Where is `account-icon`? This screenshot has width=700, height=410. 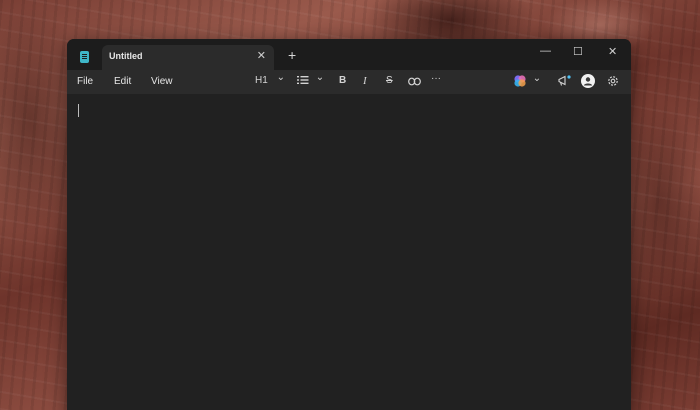 account-icon is located at coordinates (588, 81).